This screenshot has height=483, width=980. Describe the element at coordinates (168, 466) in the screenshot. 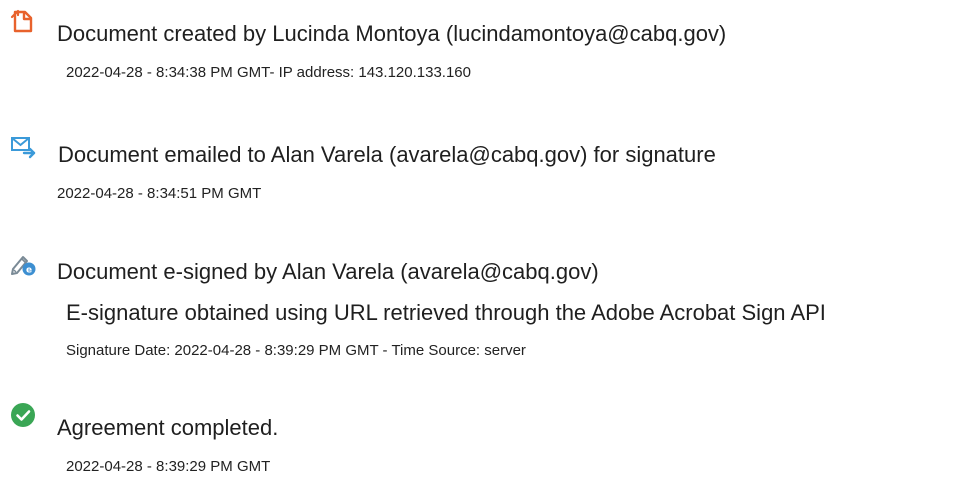

I see `event-timestamp: 2022-04-28 - 8:39:29 PM GMT` at that location.